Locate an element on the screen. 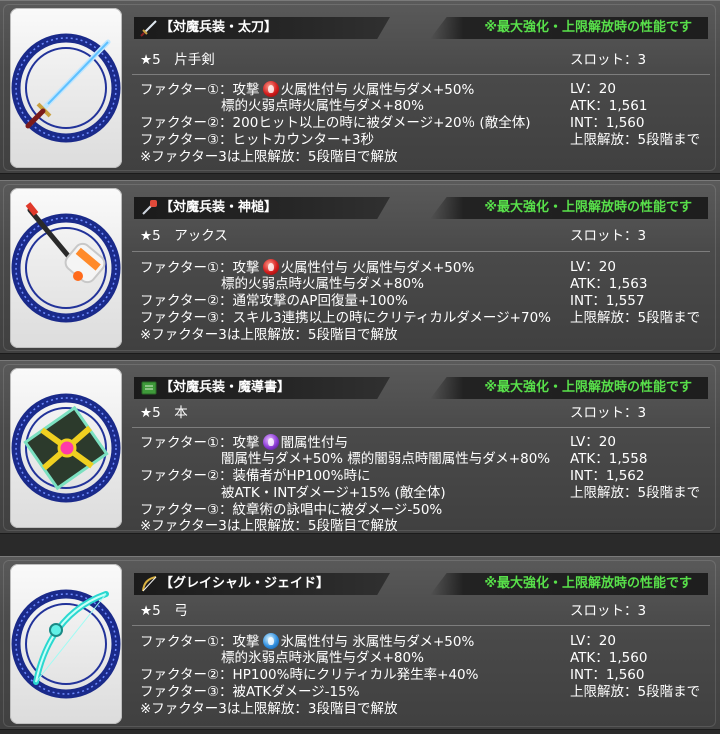 The width and height of the screenshot is (720, 734). factor-line-3: ファクター②：通常攻撃のAP回復量+100% is located at coordinates (274, 301).